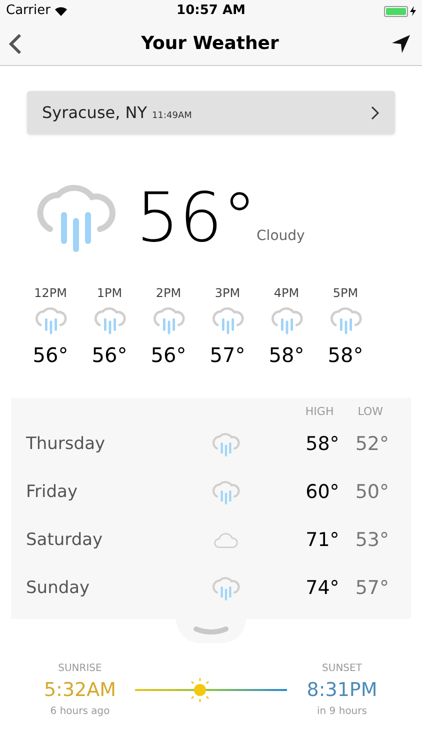 The width and height of the screenshot is (422, 750). I want to click on carrier-label: Carrier, so click(28, 11).